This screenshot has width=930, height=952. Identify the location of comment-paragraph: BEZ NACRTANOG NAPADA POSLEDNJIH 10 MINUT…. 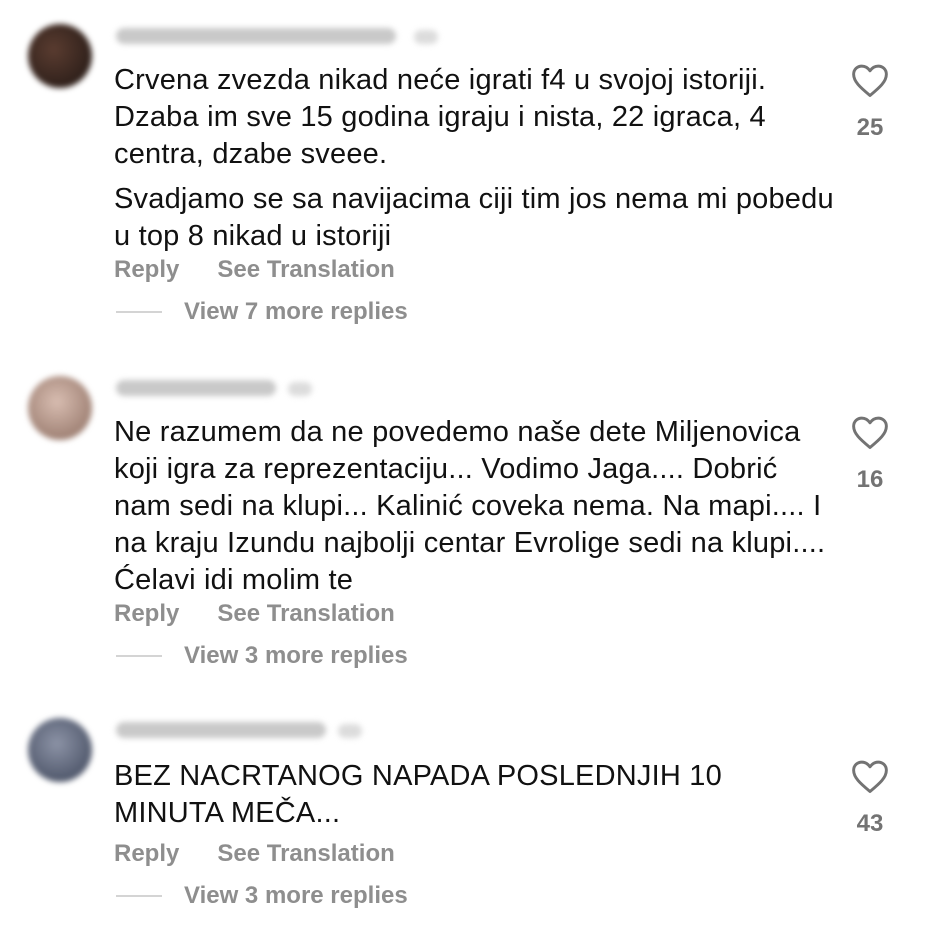
(418, 794).